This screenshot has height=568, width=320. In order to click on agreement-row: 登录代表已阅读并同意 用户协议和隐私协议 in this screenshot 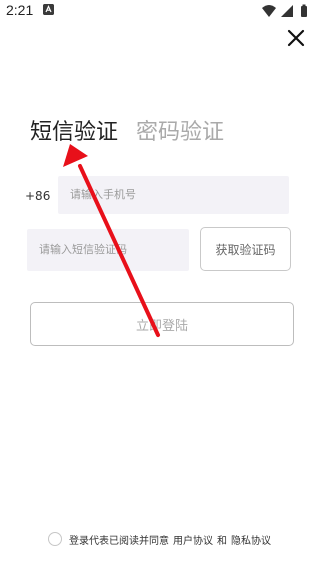, I will do `click(159, 539)`.